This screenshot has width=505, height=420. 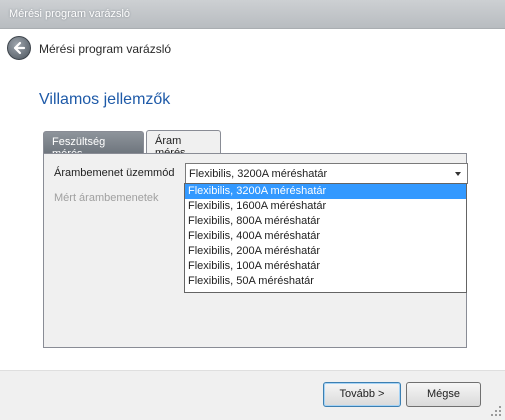 What do you see at coordinates (105, 99) in the screenshot?
I see `page-title: Villamos jellemzők` at bounding box center [105, 99].